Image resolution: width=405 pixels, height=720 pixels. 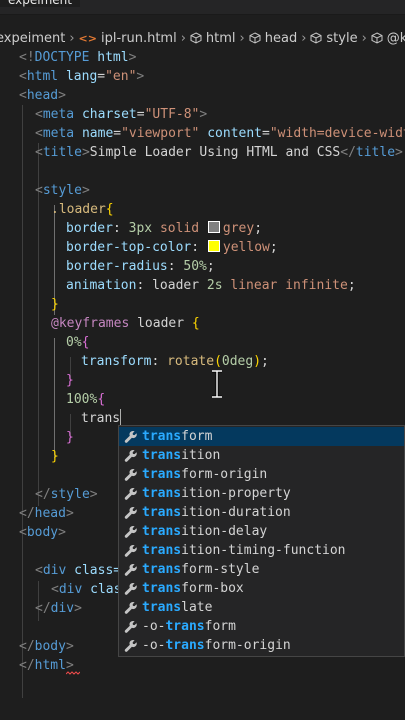 I want to click on suggestion-item: transition-timing-function, so click(x=261, y=550).